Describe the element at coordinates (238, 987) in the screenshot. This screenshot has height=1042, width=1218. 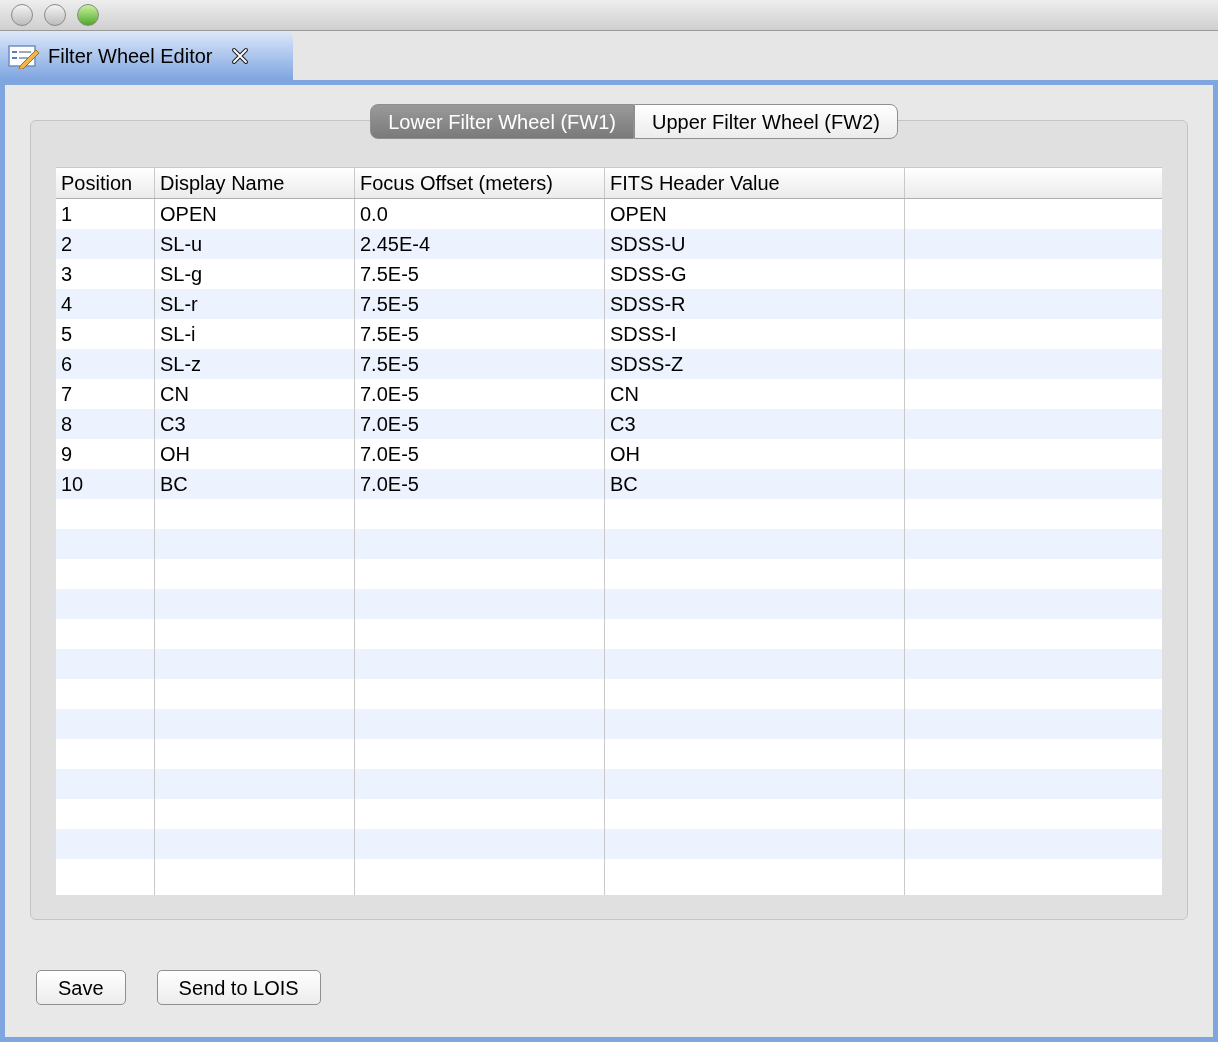
I see `send-button: Send to LOIS` at that location.